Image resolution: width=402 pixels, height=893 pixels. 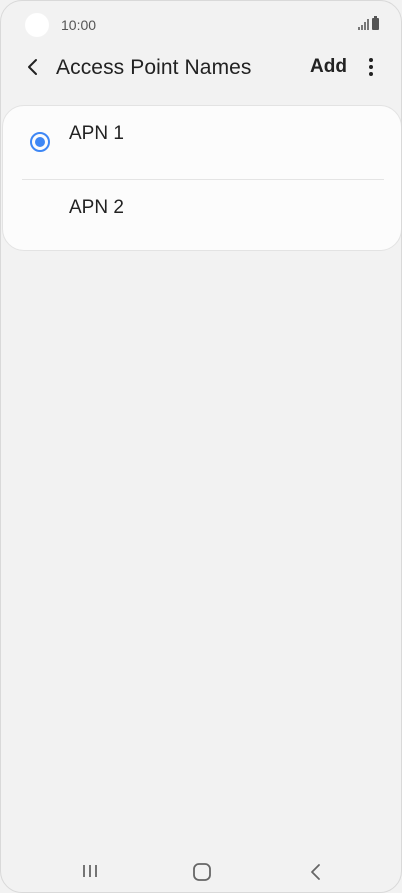 What do you see at coordinates (328, 67) in the screenshot?
I see `add-button: Add` at bounding box center [328, 67].